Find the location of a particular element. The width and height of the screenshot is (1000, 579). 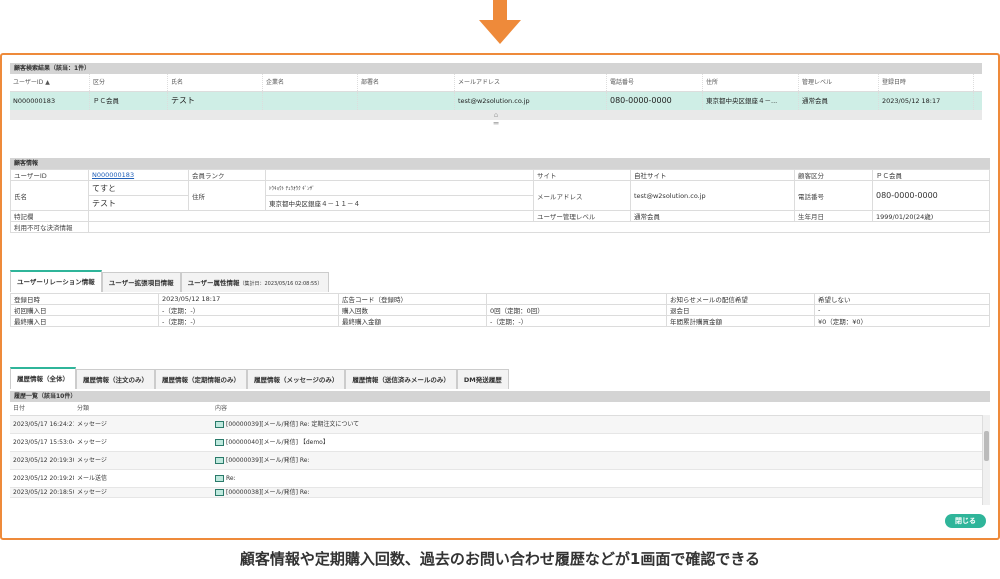

col-registered: 登録日時 is located at coordinates (926, 82).